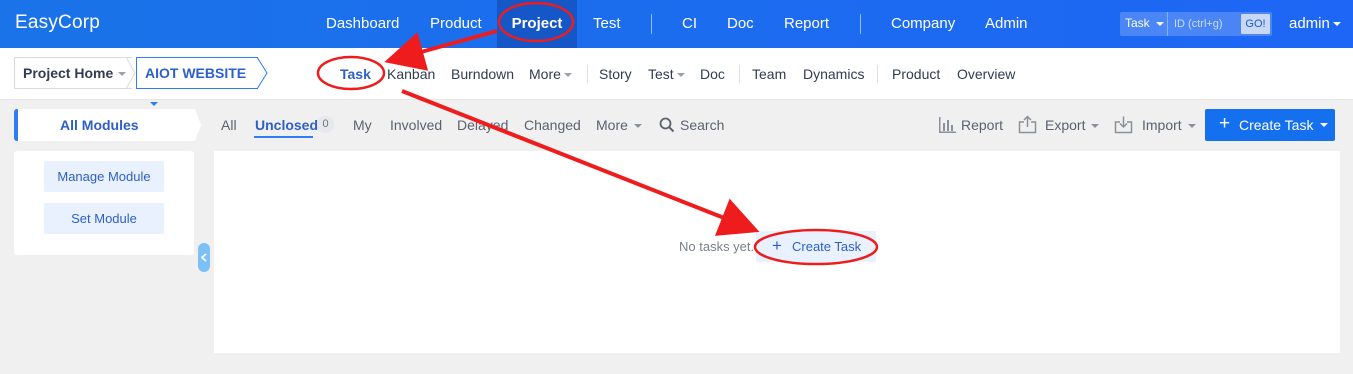 This screenshot has height=374, width=1353. Describe the element at coordinates (355, 74) in the screenshot. I see `subnav-task: Task` at that location.